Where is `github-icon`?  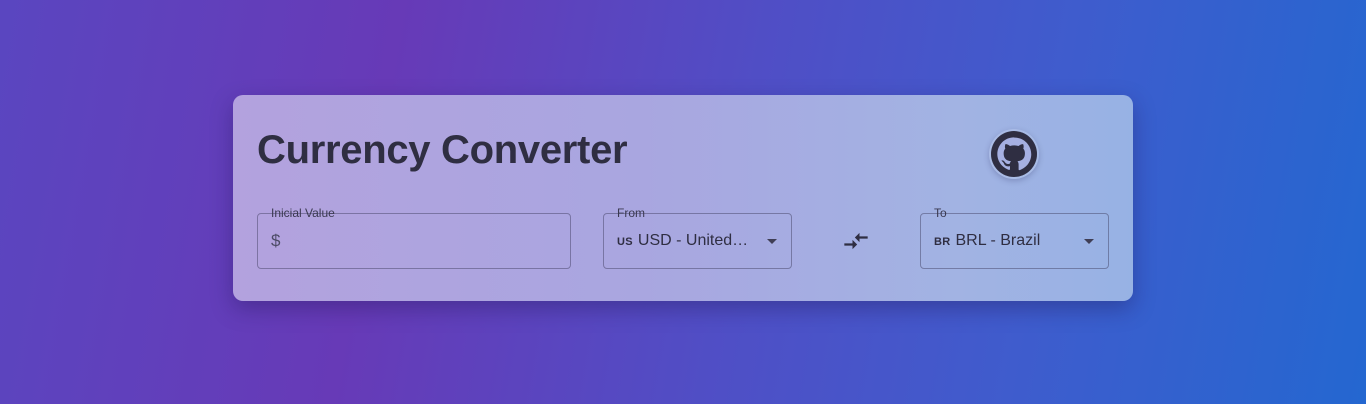
github-icon is located at coordinates (1014, 154).